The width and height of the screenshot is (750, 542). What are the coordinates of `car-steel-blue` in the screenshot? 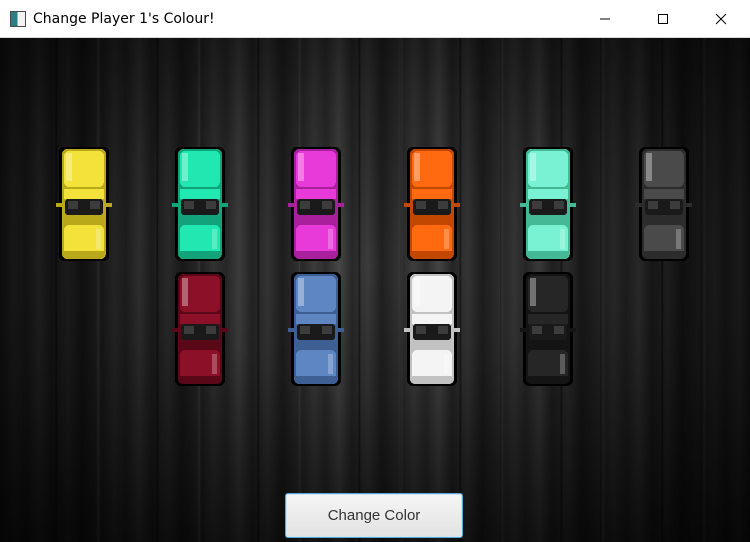 It's located at (316, 329).